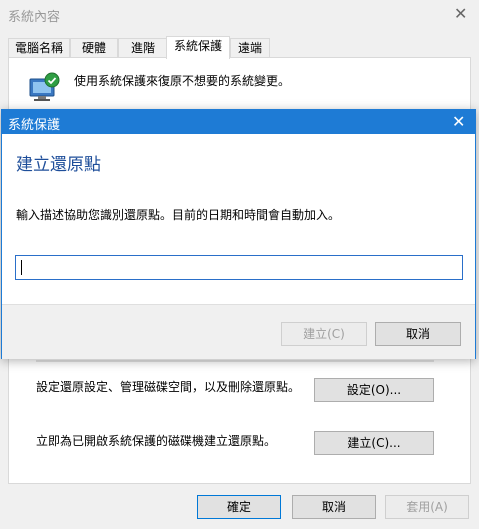 The width and height of the screenshot is (479, 529). What do you see at coordinates (427, 507) in the screenshot?
I see `apply-button: 套用(A)` at bounding box center [427, 507].